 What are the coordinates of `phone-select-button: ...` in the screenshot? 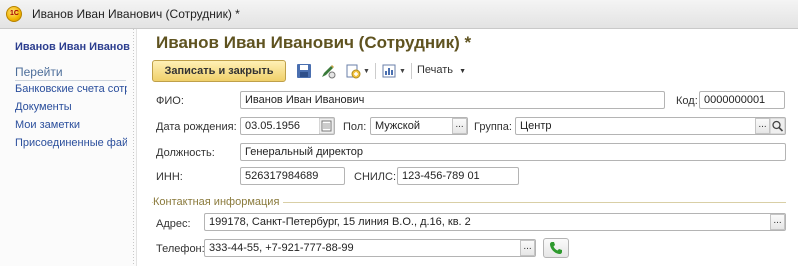 It's located at (527, 248).